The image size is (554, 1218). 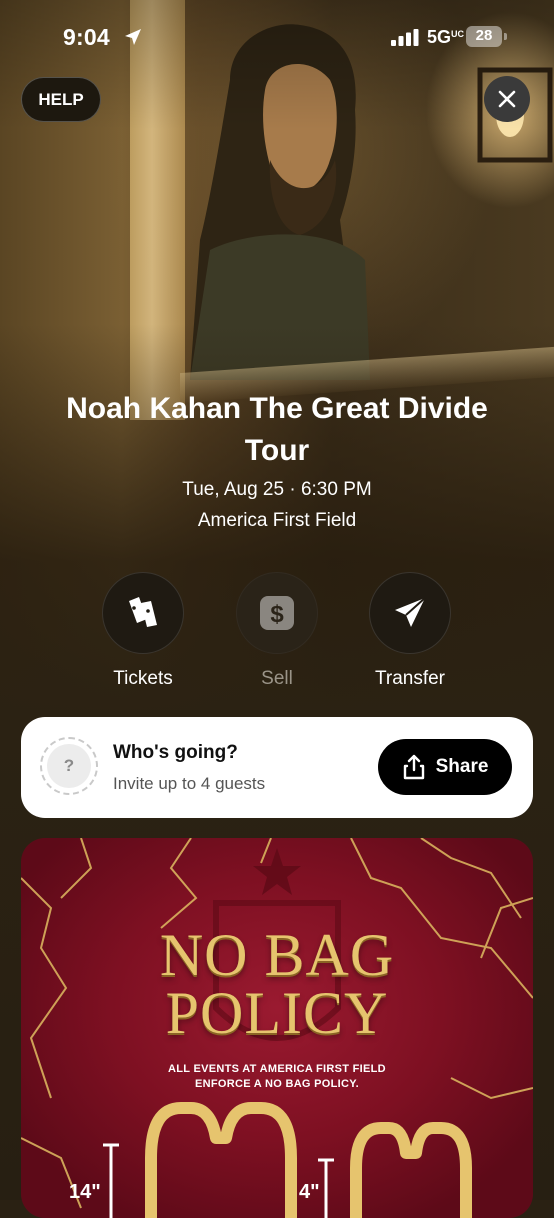 What do you see at coordinates (277, 678) in the screenshot?
I see `sell-label: Sell` at bounding box center [277, 678].